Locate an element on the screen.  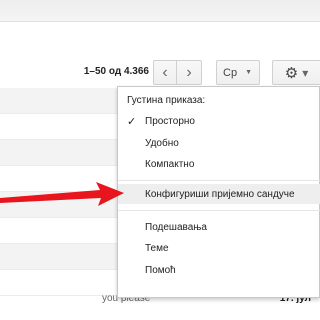
configure-inbox-item: Конфигуриши пријемно сандуче is located at coordinates (219, 194).